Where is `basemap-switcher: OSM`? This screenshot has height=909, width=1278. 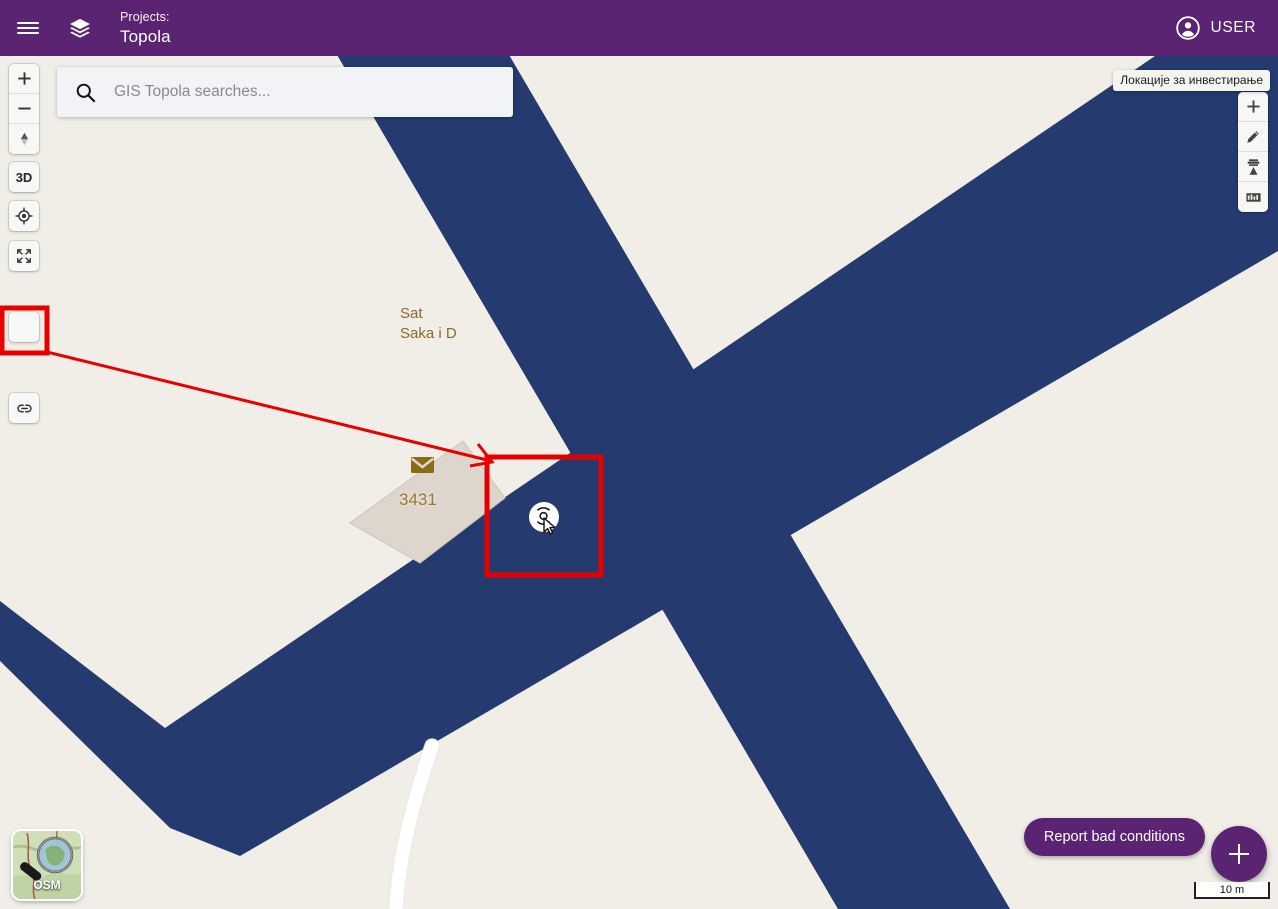
basemap-switcher: OSM is located at coordinates (47, 865).